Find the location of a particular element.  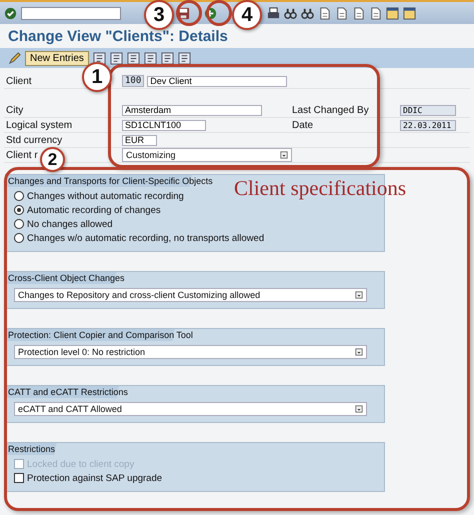

client-role-dropdown: Customizing is located at coordinates (207, 155).